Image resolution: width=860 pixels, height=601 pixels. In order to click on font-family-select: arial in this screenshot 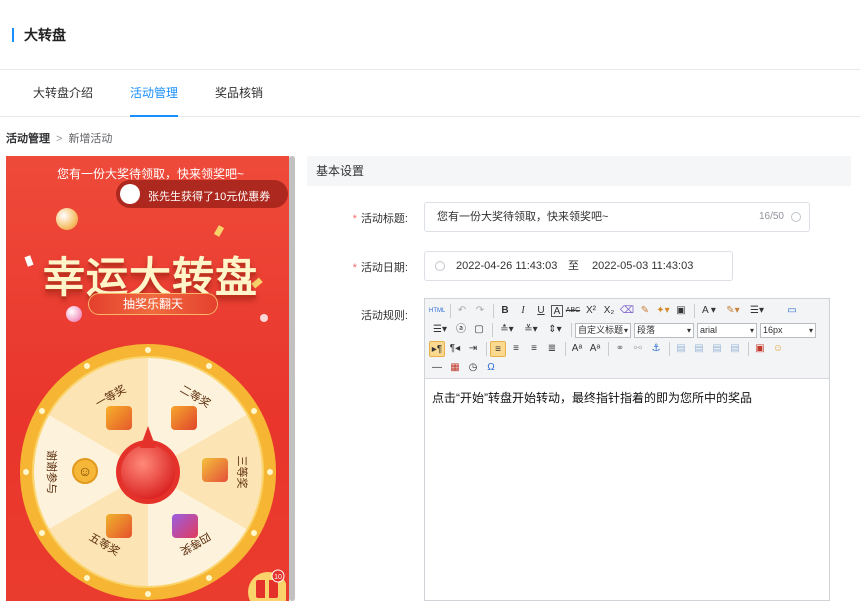, I will do `click(727, 330)`.